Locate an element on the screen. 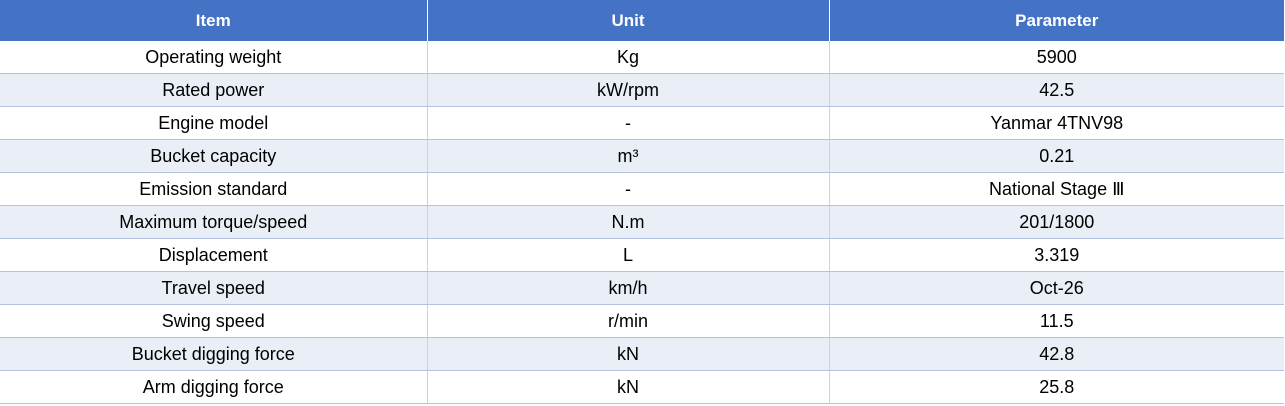 The width and height of the screenshot is (1285, 406). cell-parameter: 42.5 is located at coordinates (1056, 90).